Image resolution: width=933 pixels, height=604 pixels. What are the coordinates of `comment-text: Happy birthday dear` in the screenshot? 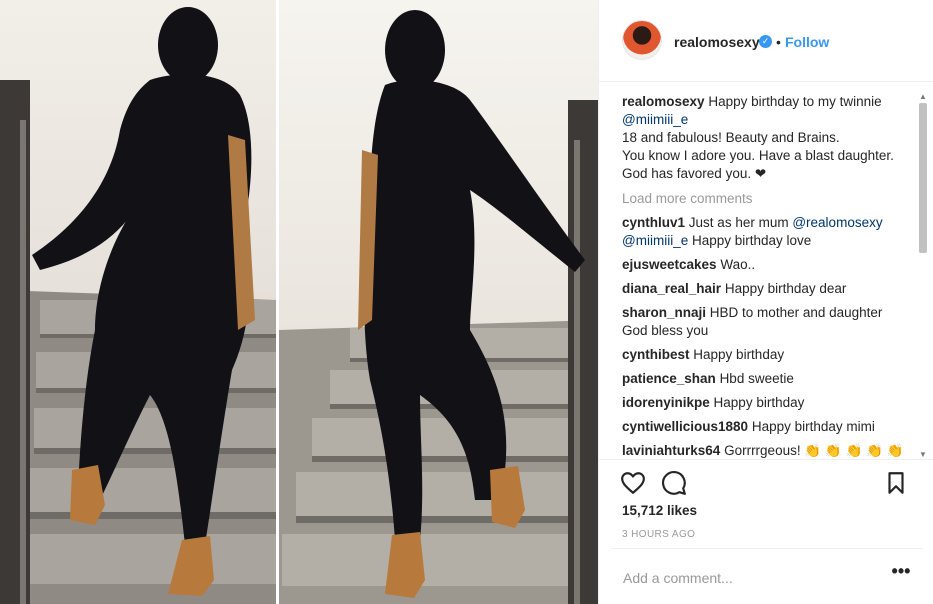 It's located at (785, 288).